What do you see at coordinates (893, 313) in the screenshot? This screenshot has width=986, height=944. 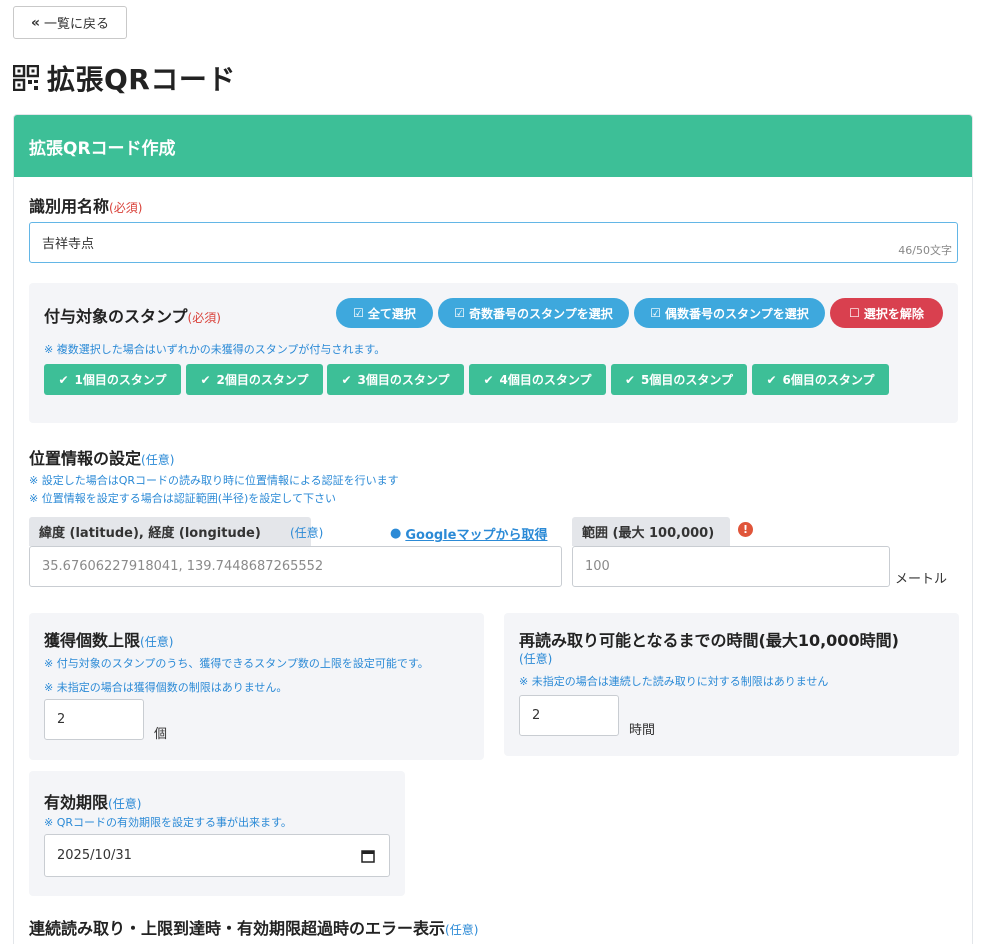 I see `deselect-label: 選択を解除` at bounding box center [893, 313].